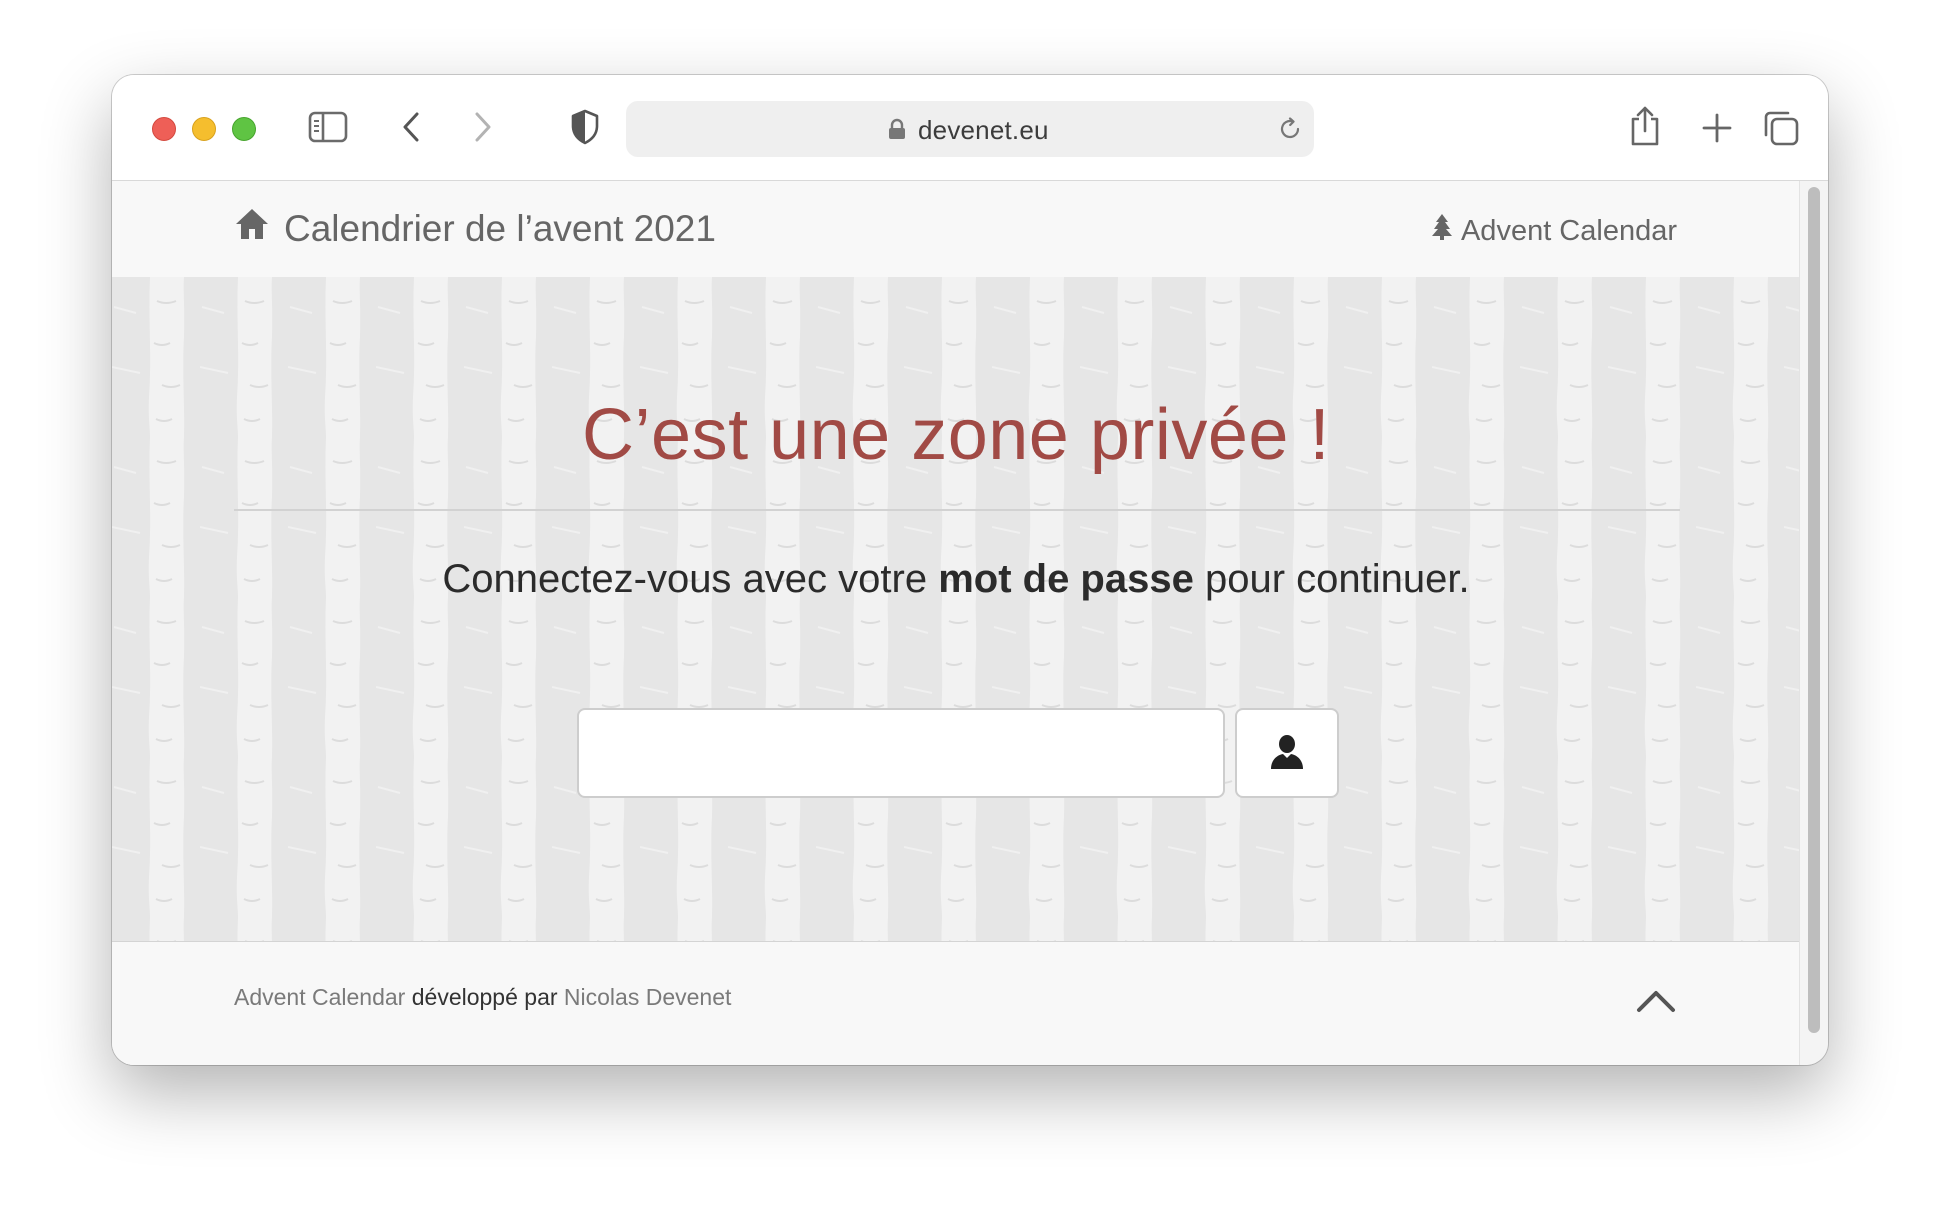  I want to click on browser-toolbar: devenet.eu, so click(970, 128).